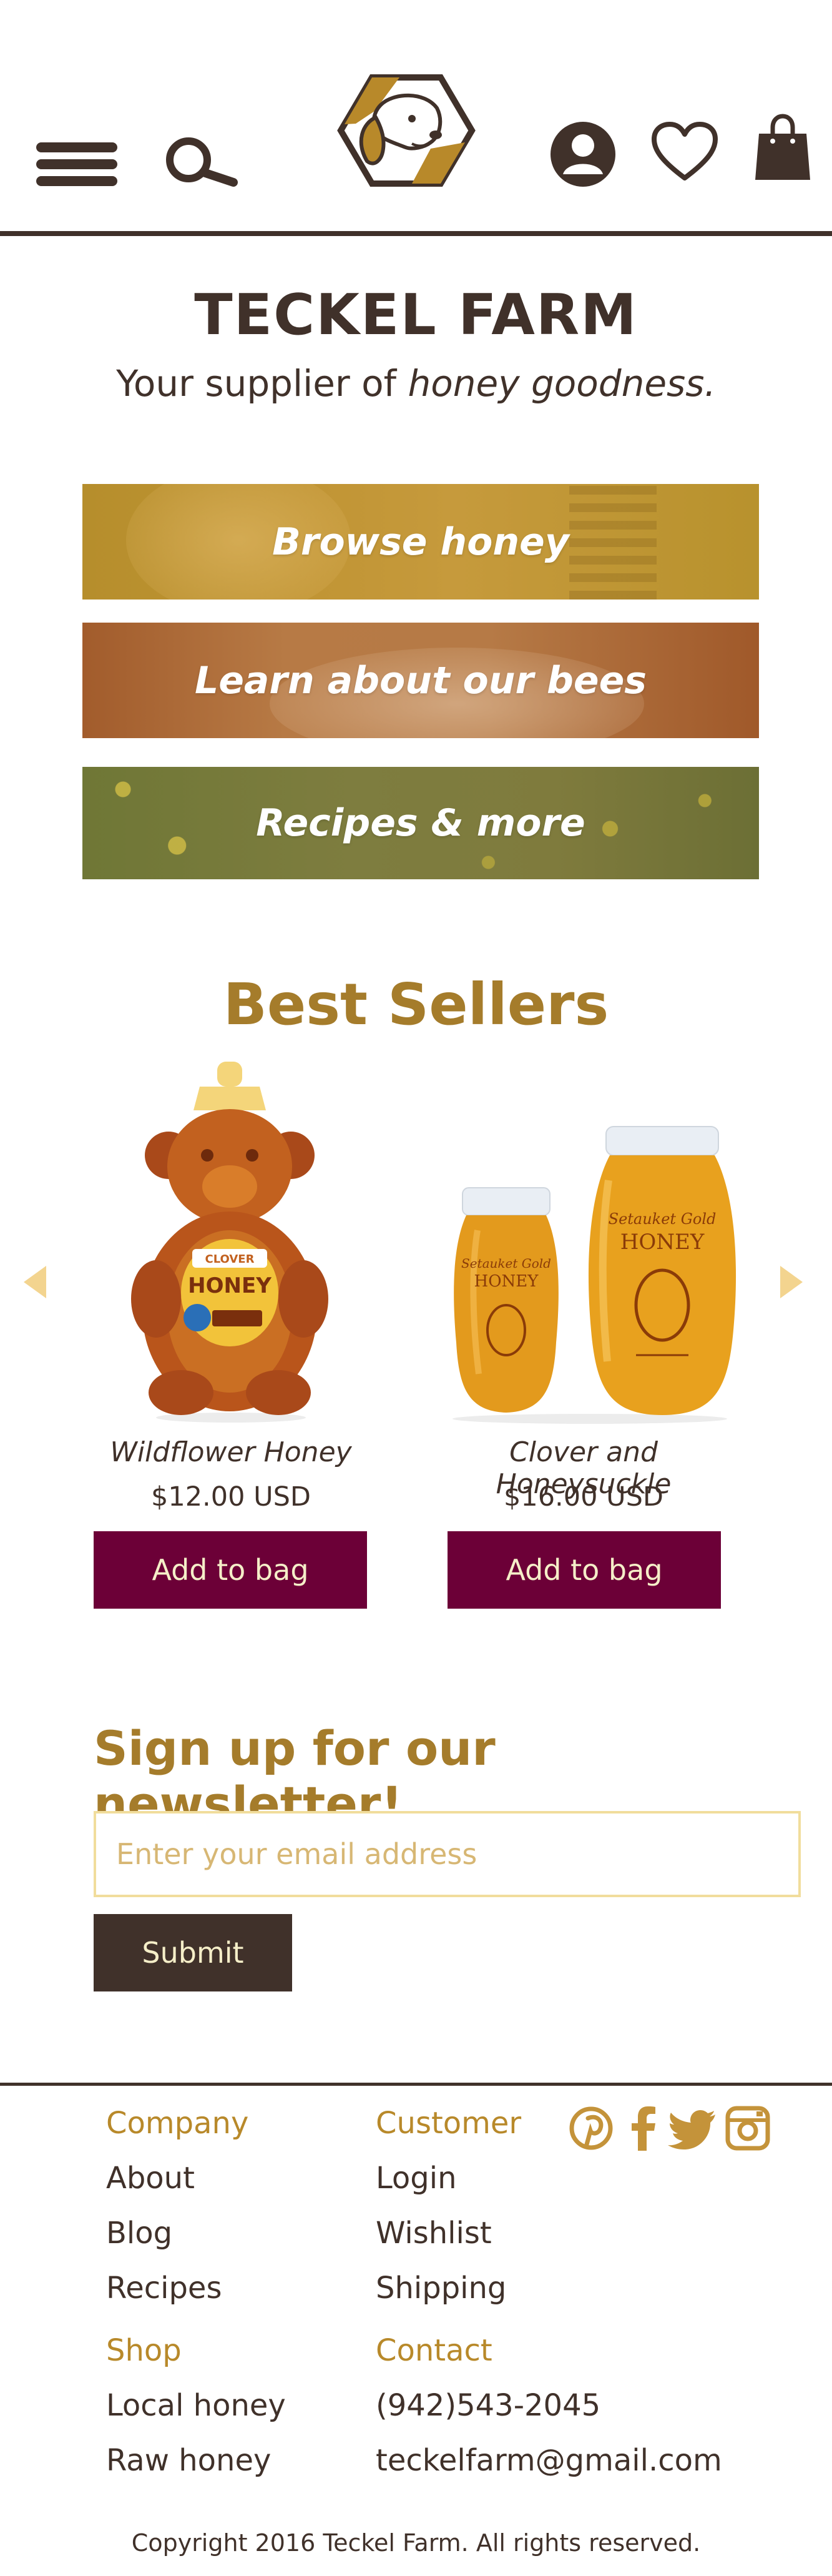 Image resolution: width=832 pixels, height=2576 pixels. What do you see at coordinates (230, 1260) in the screenshot?
I see `jar-sublabel: CLOVER` at bounding box center [230, 1260].